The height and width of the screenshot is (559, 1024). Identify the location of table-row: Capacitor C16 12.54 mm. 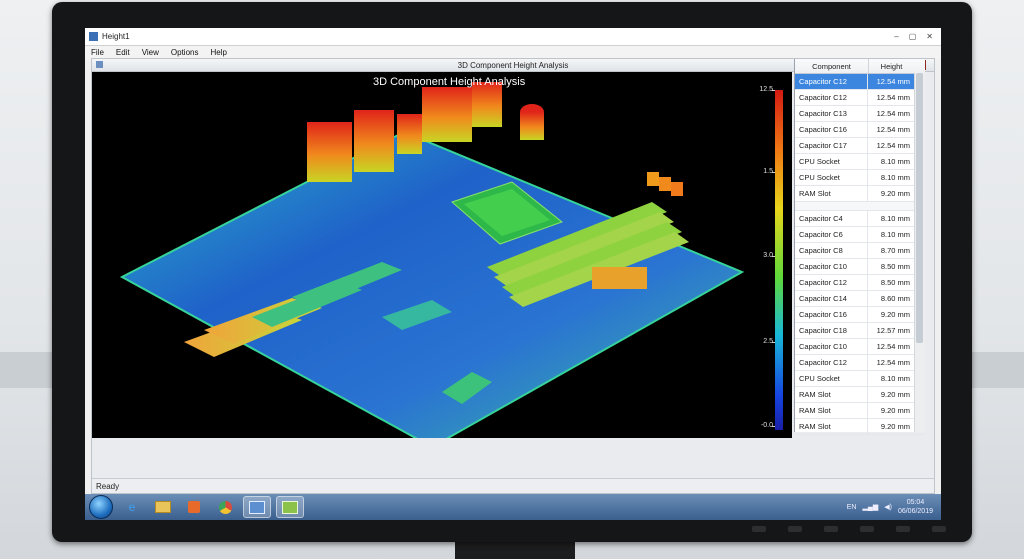
(860, 130).